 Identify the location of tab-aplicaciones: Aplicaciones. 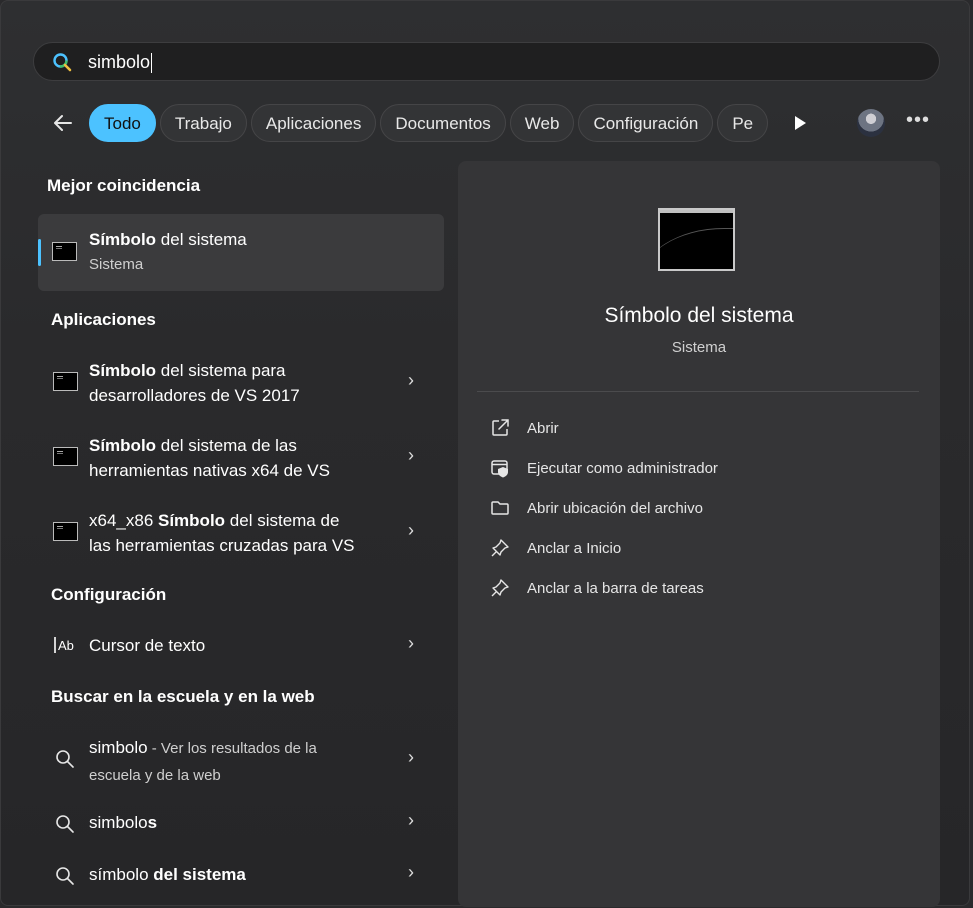
(313, 123).